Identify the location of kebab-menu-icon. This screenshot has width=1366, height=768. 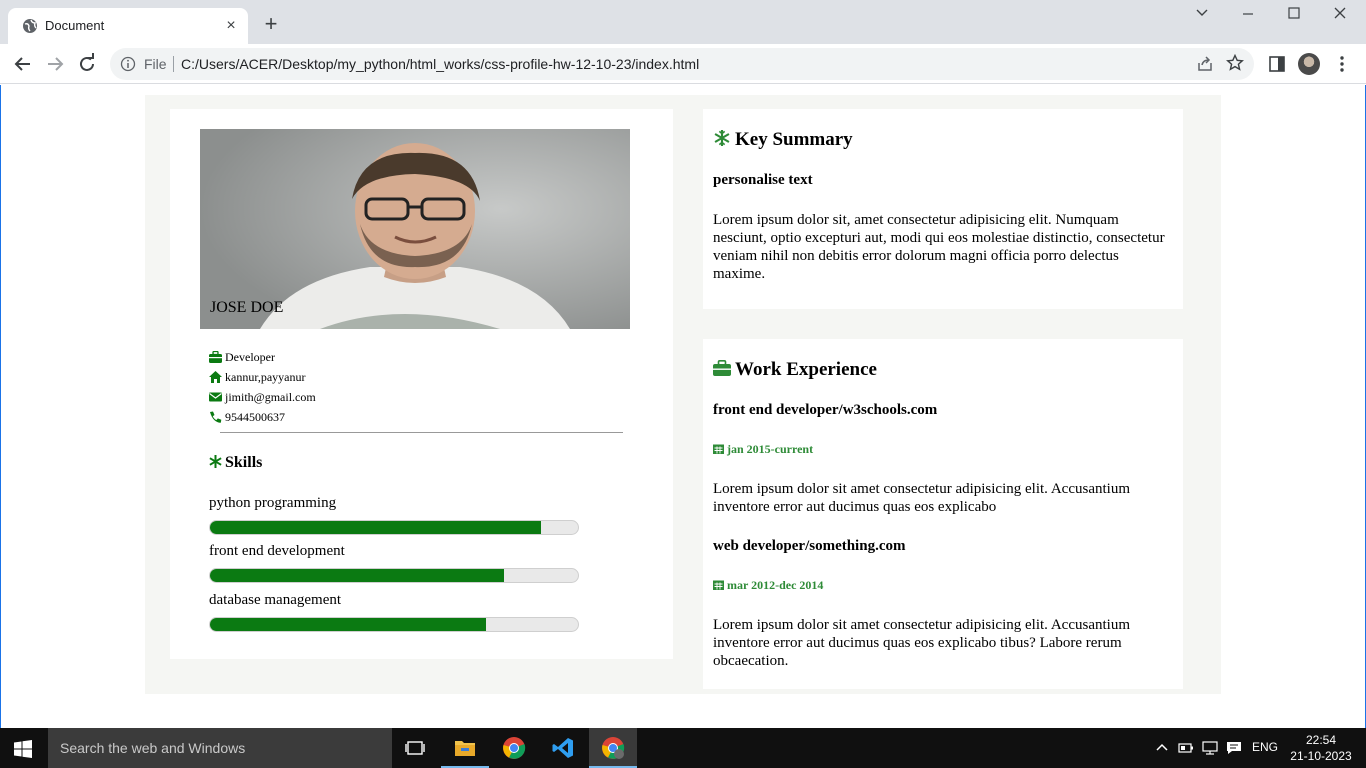
(1342, 64).